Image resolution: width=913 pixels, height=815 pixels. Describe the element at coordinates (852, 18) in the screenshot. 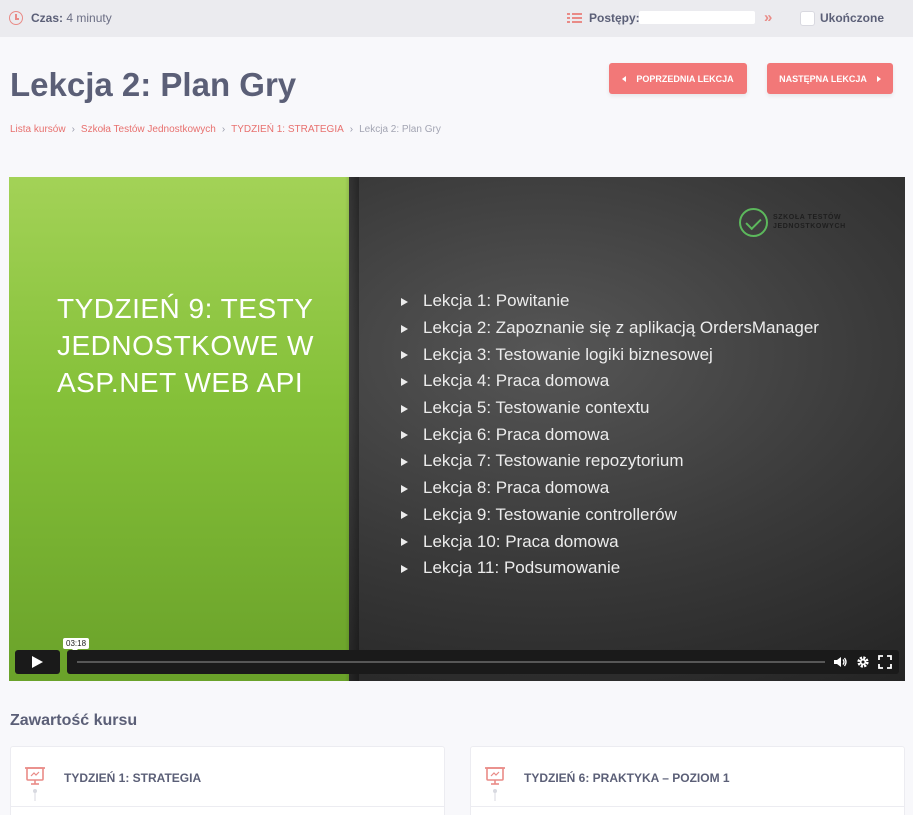

I see `completed-label: Ukończone` at that location.